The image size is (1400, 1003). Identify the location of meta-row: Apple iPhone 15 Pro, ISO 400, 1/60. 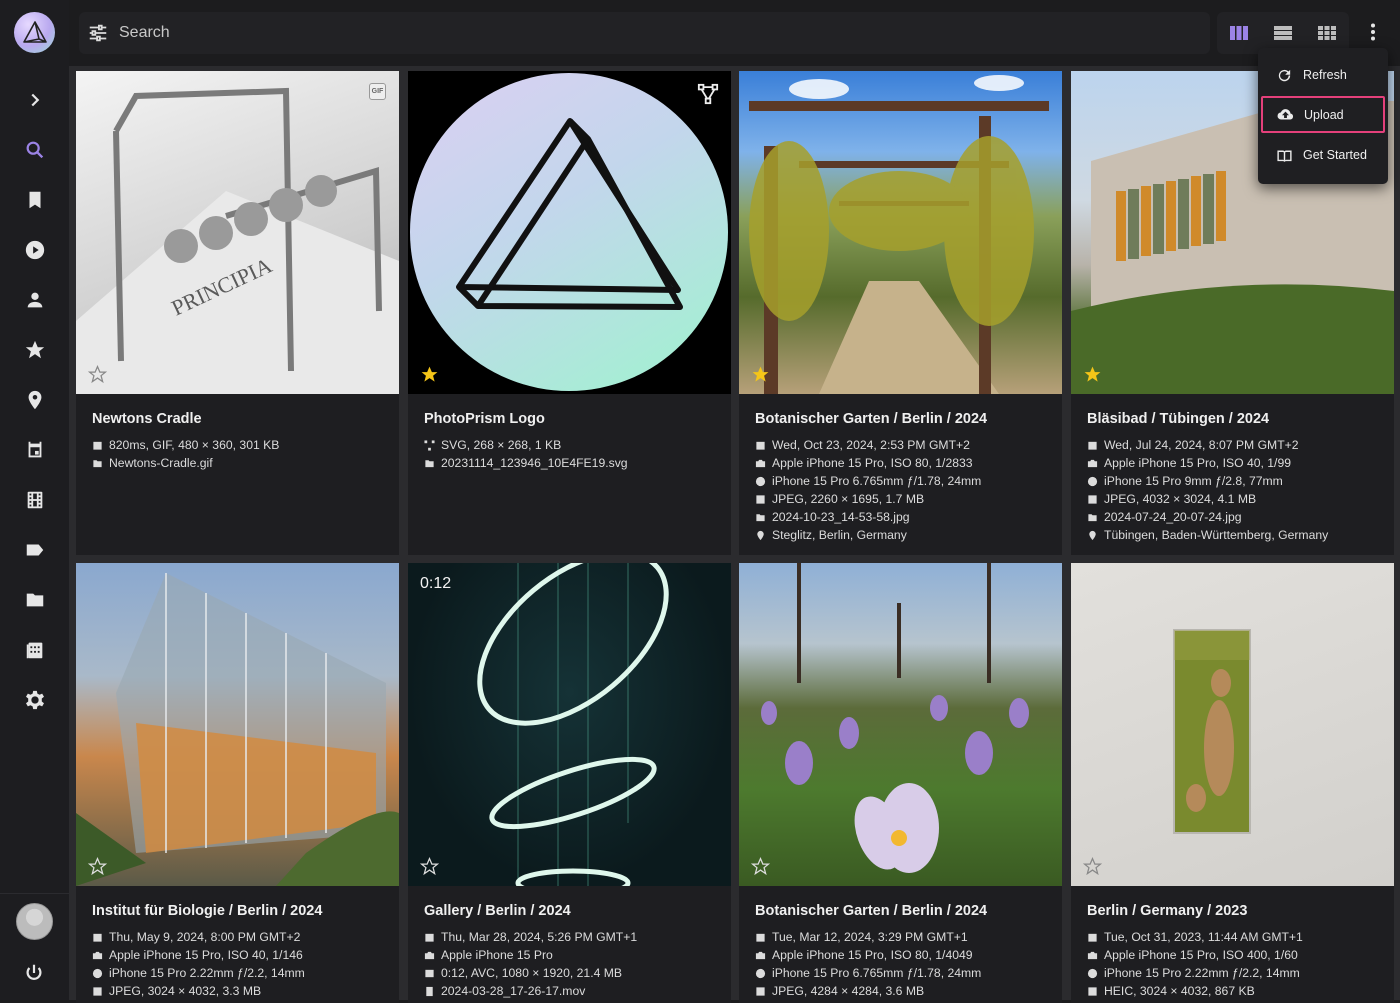
(1195, 955).